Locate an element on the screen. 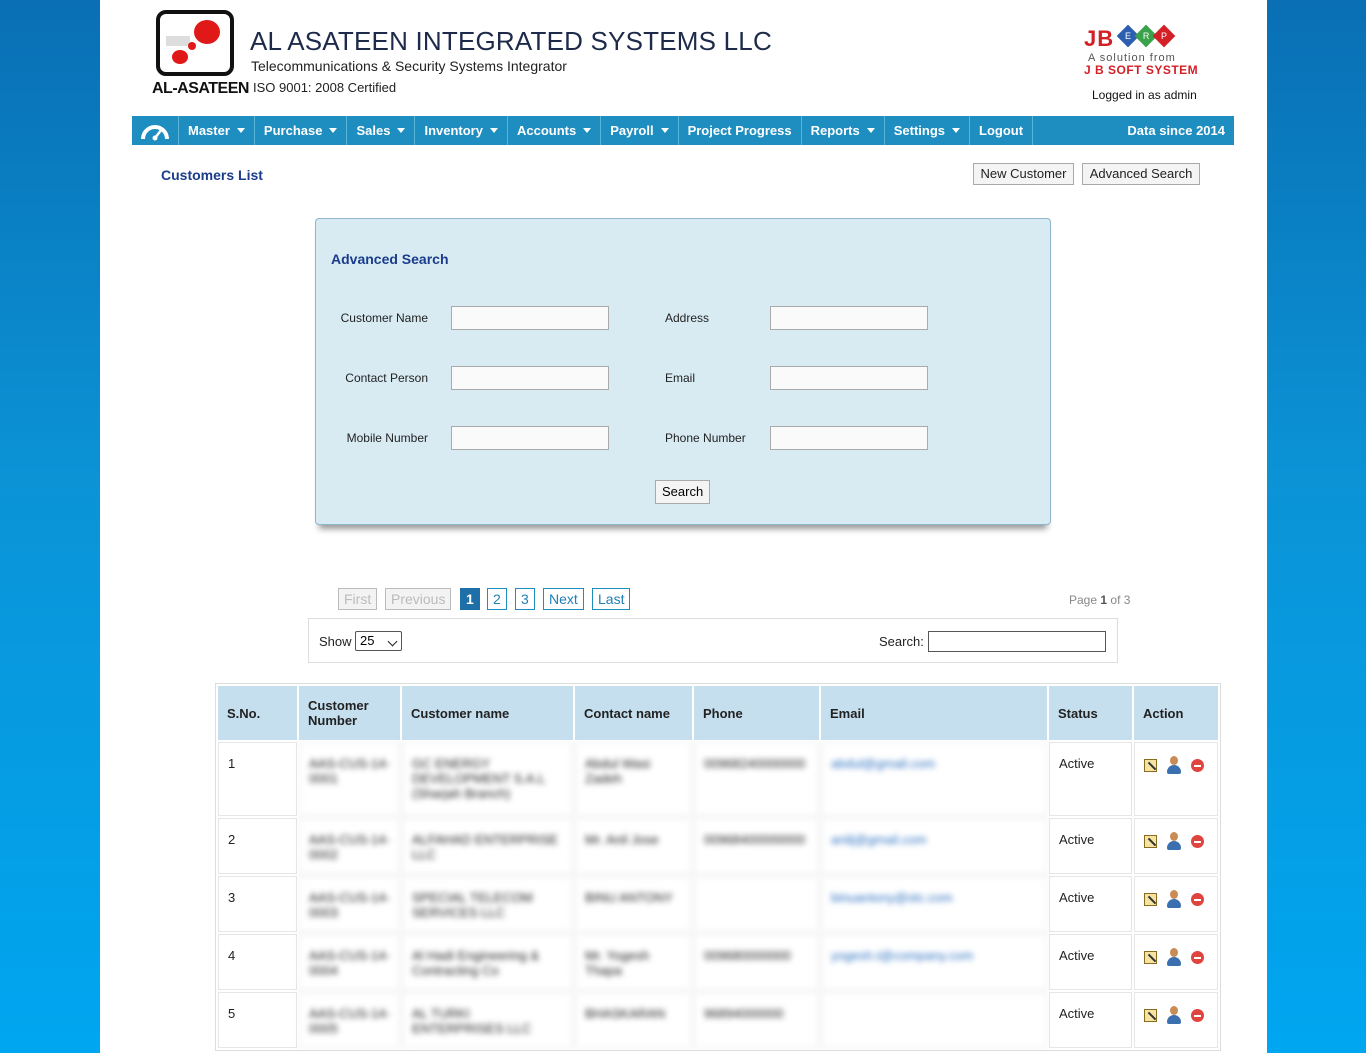 This screenshot has height=1053, width=1366. company-logo is located at coordinates (195, 43).